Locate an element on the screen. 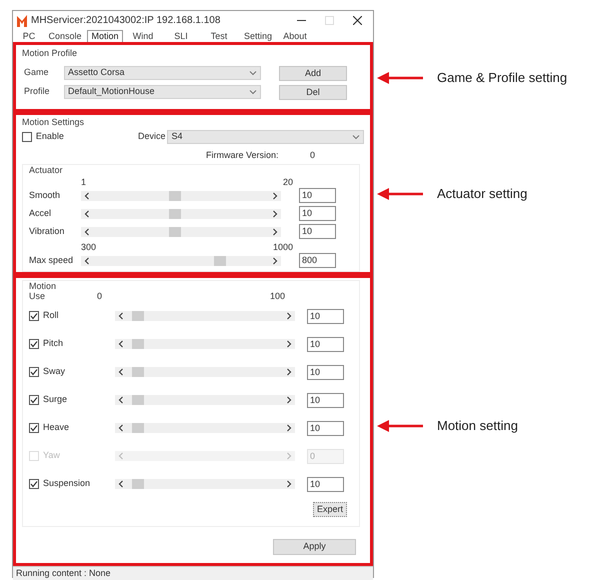  checkbox-label: Surge is located at coordinates (55, 399).